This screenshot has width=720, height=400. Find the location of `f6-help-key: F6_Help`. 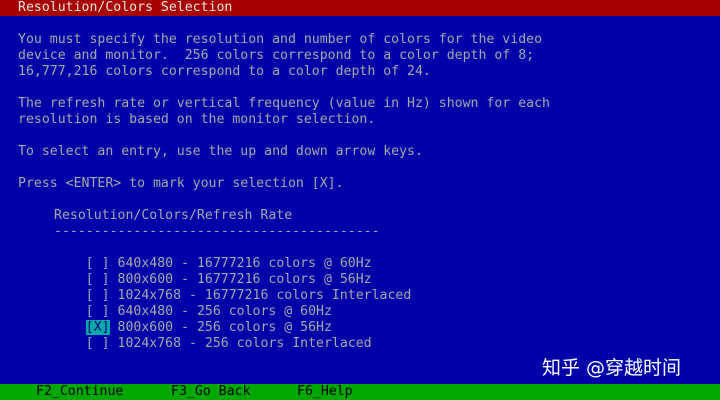

f6-help-key: F6_Help is located at coordinates (325, 392).